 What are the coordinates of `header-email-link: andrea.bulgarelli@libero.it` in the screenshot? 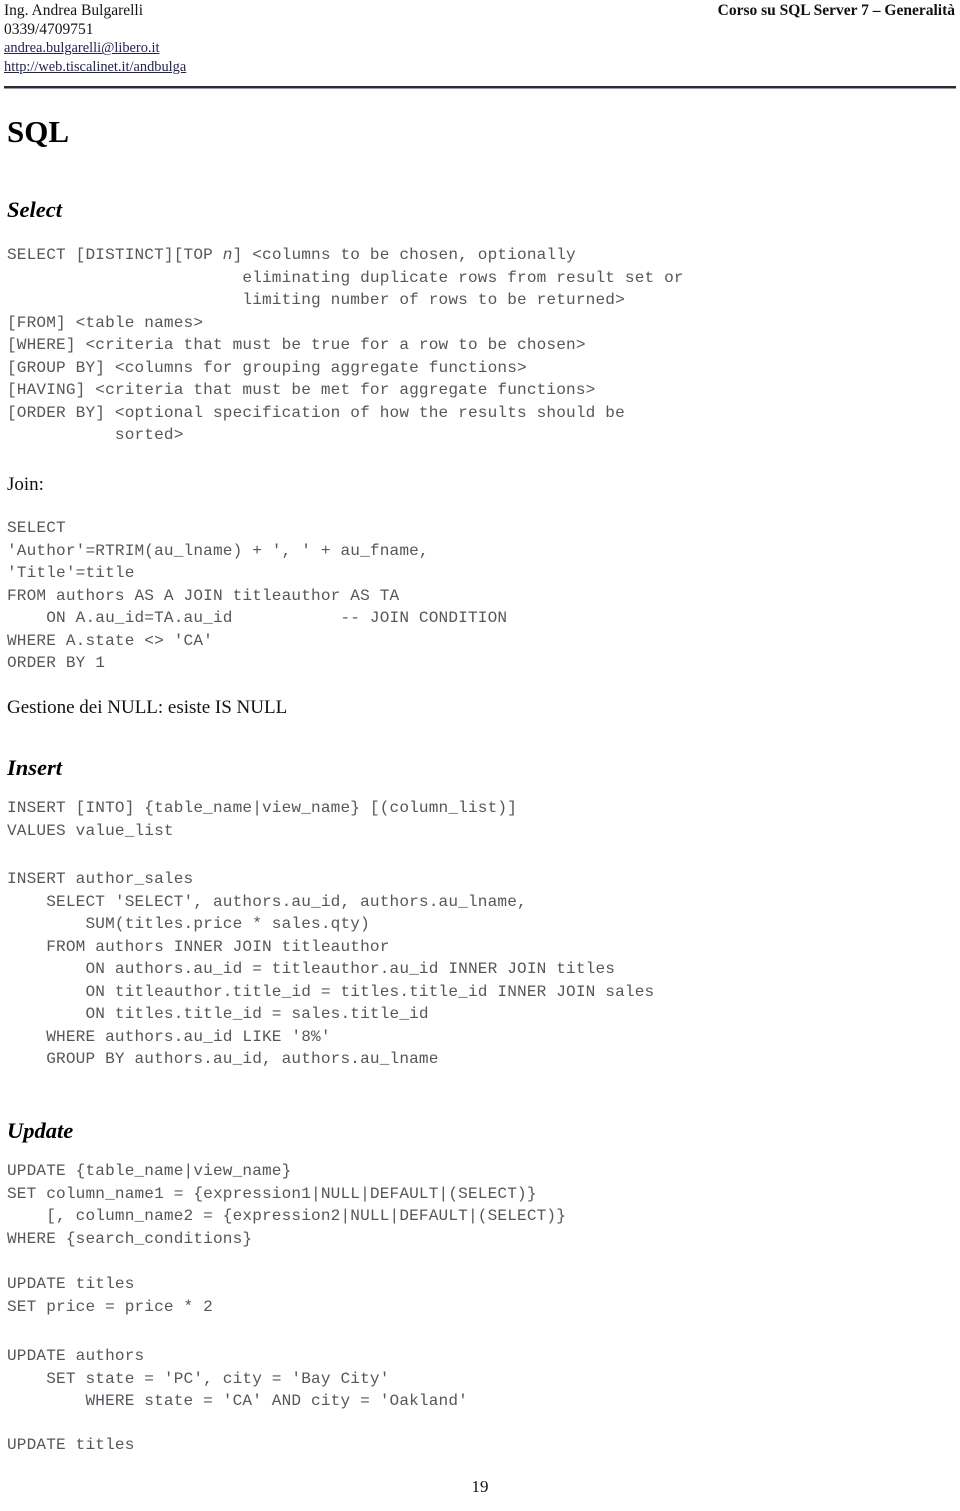 It's located at (95, 48).